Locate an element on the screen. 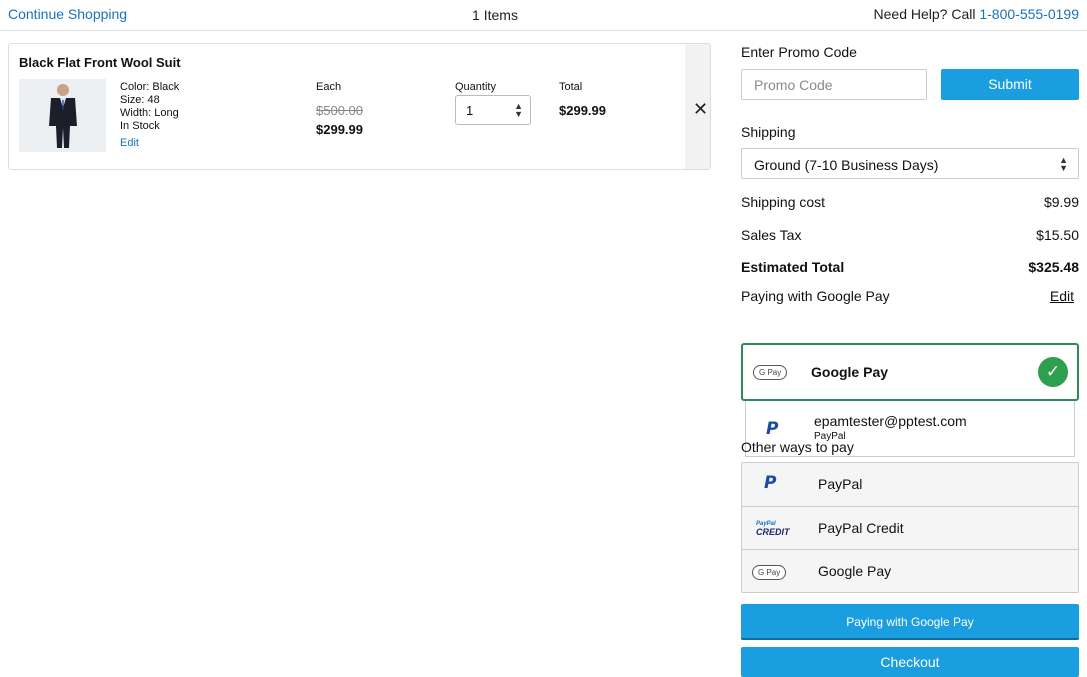 Image resolution: width=1087 pixels, height=677 pixels. help-phone-link: 1-800-555-0199 is located at coordinates (1029, 14).